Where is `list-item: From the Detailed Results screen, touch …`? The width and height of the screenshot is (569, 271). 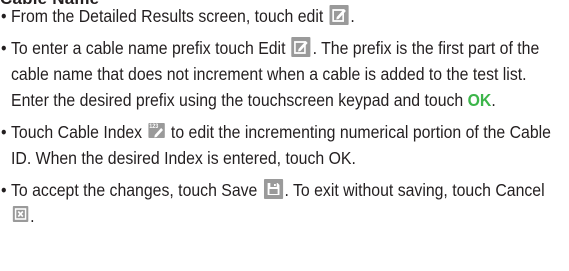
list-item: From the Detailed Results screen, touch … is located at coordinates (284, 16).